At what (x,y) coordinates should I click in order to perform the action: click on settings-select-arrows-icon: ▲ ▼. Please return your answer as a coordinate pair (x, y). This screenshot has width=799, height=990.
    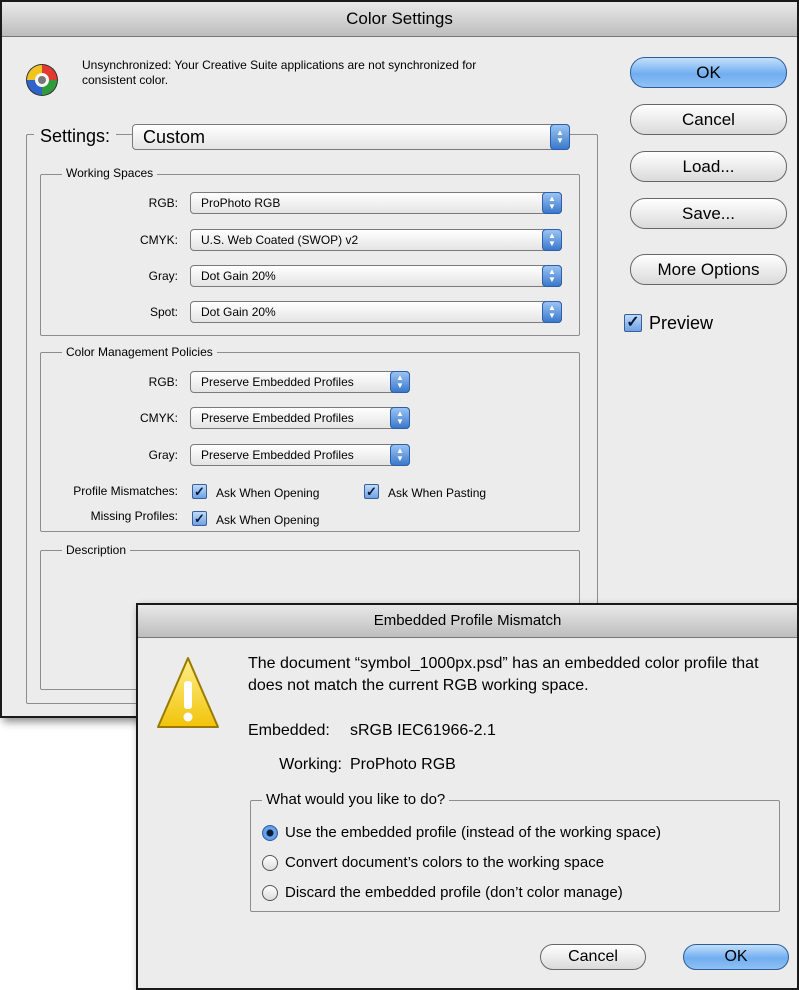
    Looking at the image, I should click on (560, 137).